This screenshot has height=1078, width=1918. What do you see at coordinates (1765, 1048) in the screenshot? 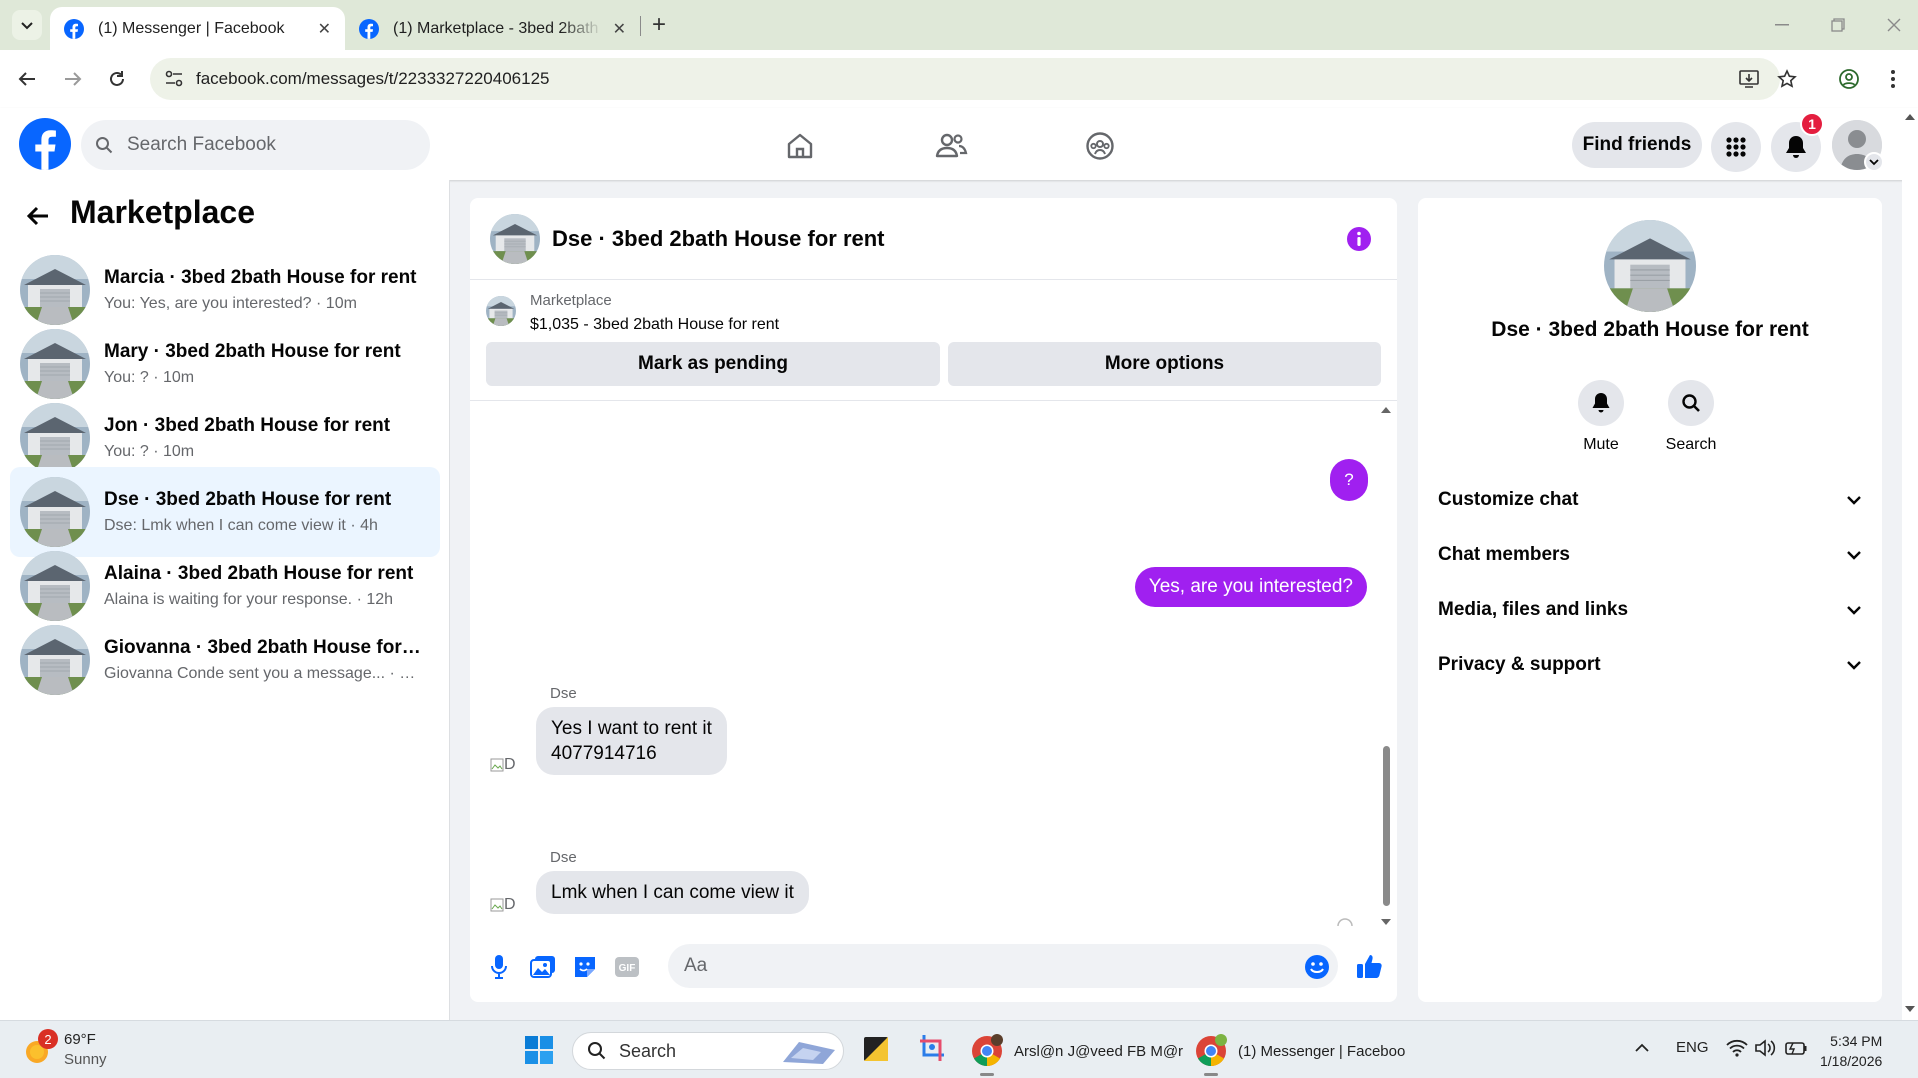
I see `volume-icon` at bounding box center [1765, 1048].